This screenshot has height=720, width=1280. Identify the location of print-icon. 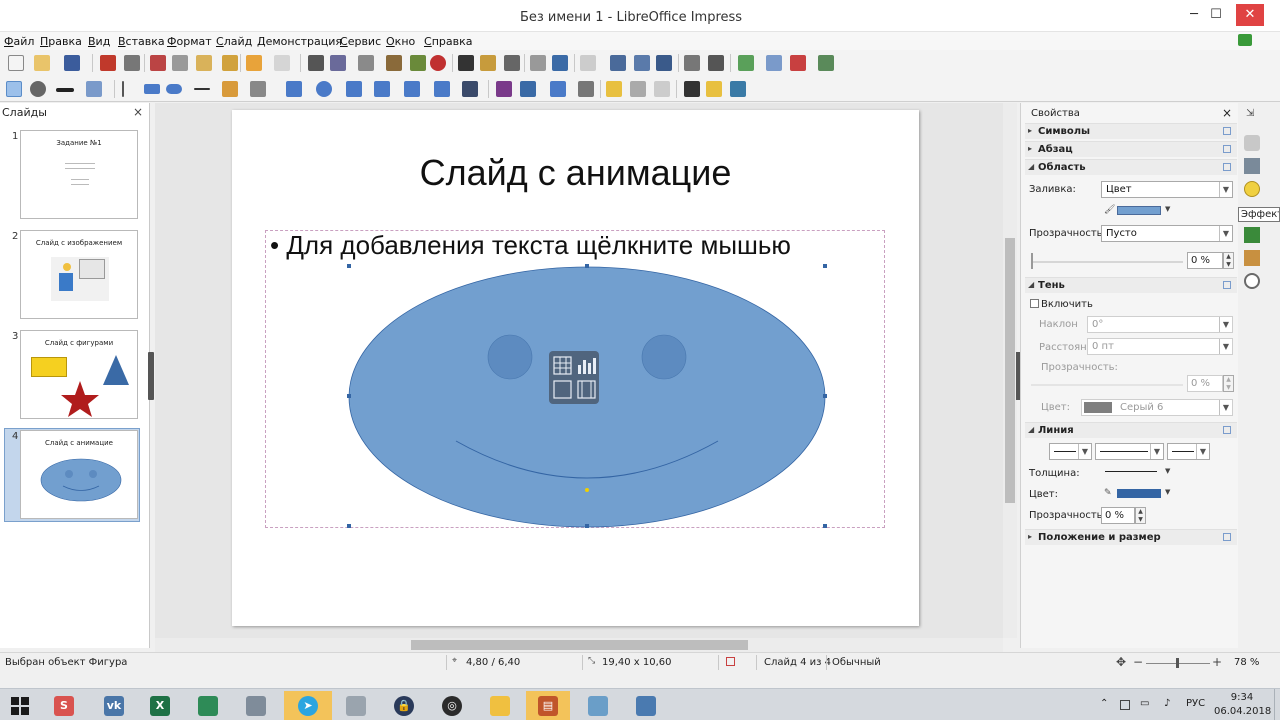
(132, 63).